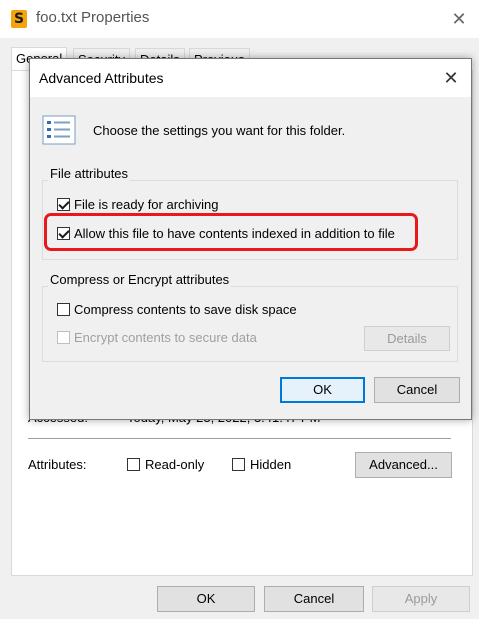 This screenshot has height=619, width=479. What do you see at coordinates (206, 599) in the screenshot?
I see `ok-button: OK` at bounding box center [206, 599].